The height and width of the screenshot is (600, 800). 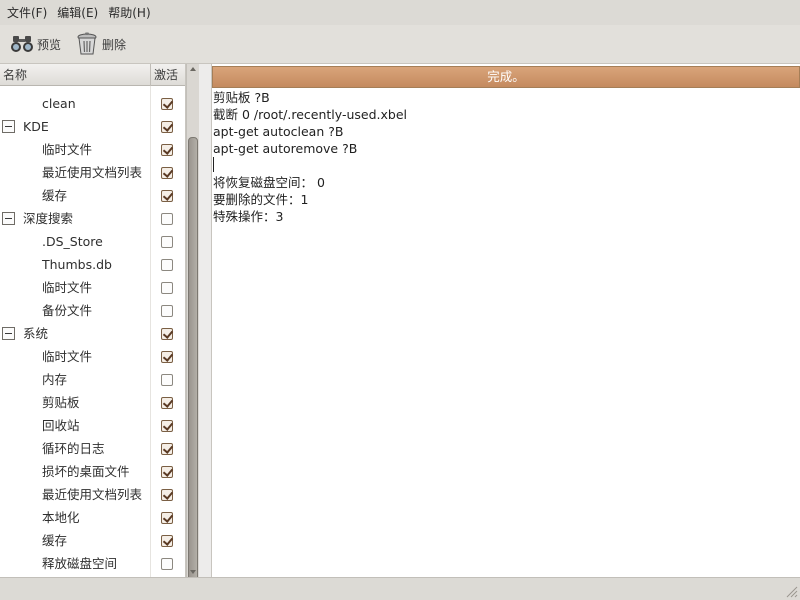 I want to click on tree-option-row: 本地化, so click(x=92, y=517).